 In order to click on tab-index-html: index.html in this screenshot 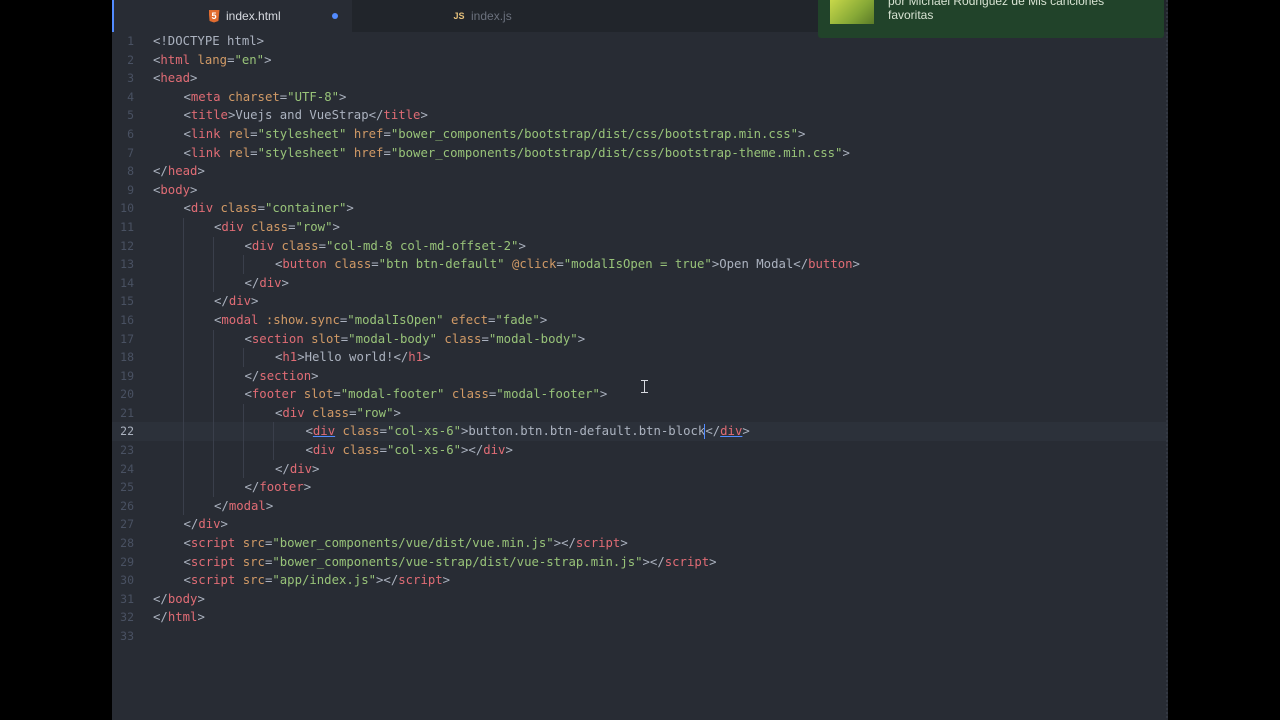, I will do `click(232, 16)`.